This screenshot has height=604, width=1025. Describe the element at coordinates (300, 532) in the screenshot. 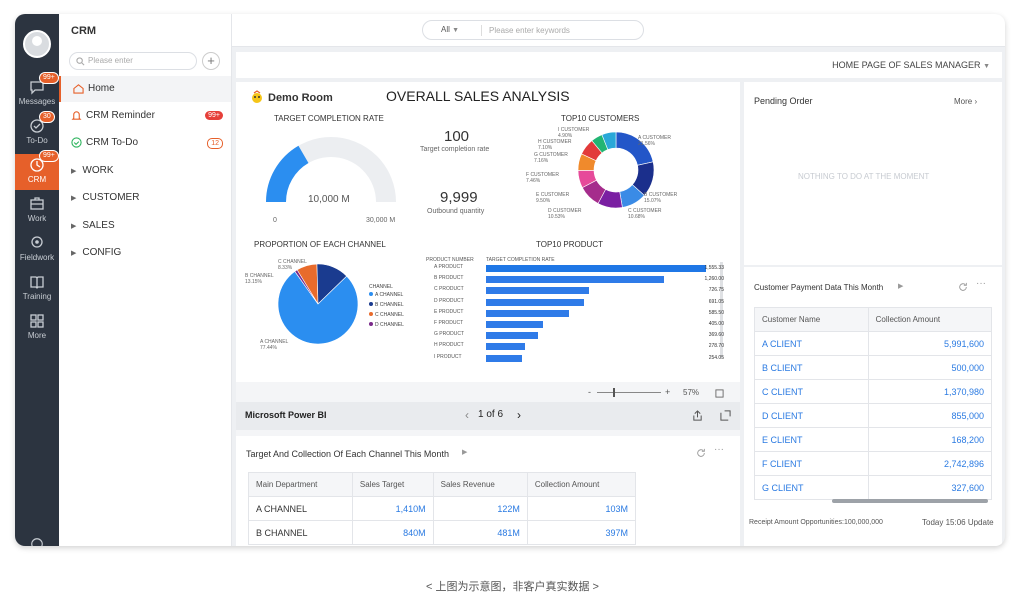

I see `cell: B CHANNEL` at that location.